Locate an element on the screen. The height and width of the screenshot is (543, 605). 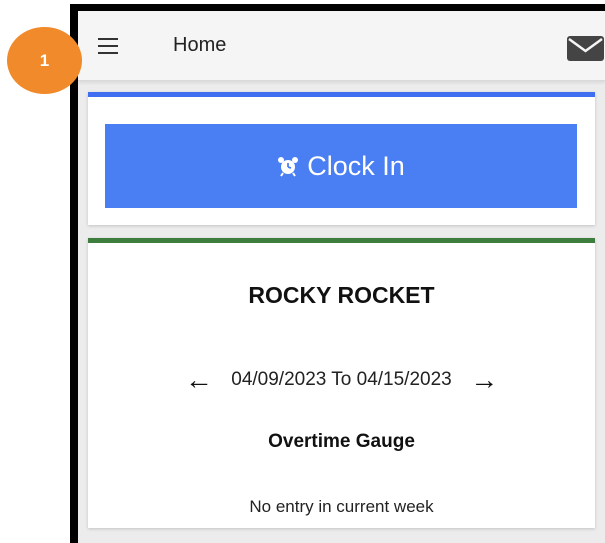
week-navigator: ← 04/09/2023 To 04/15/2023 → is located at coordinates (341, 380).